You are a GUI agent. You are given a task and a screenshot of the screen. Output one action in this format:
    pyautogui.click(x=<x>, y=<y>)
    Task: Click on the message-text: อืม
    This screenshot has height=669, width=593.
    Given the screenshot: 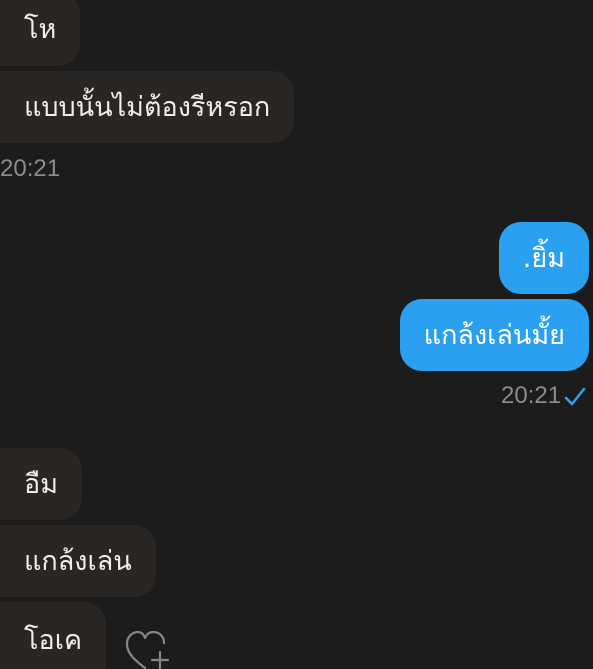 What is the action you would take?
    pyautogui.click(x=41, y=484)
    